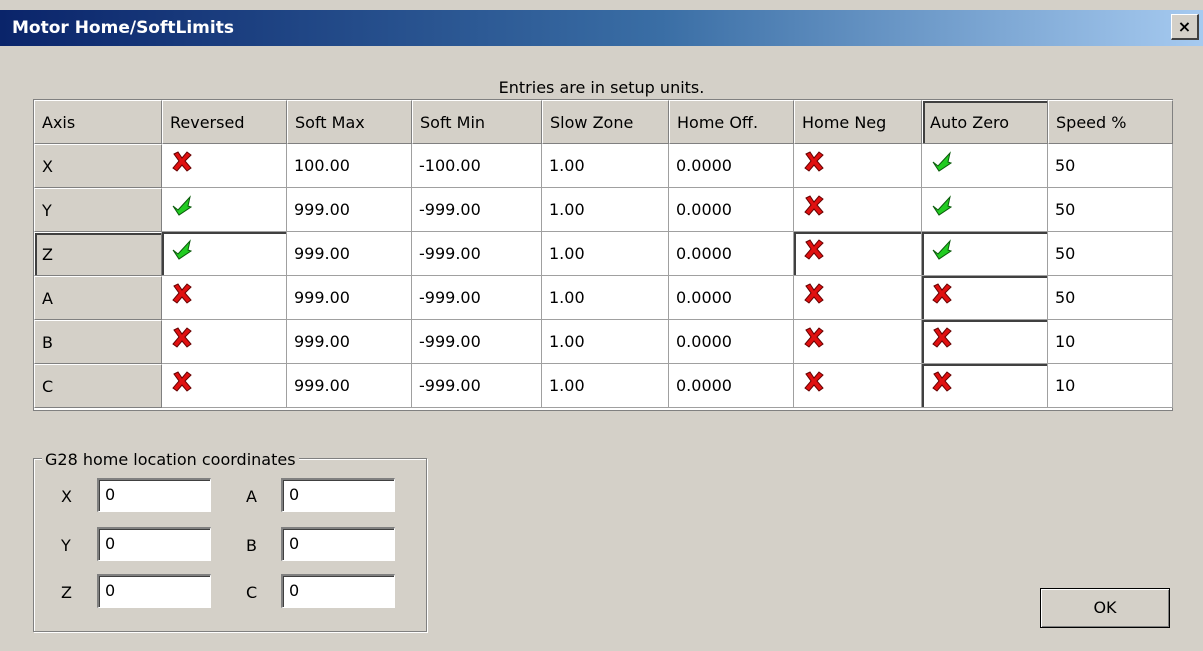 The height and width of the screenshot is (651, 1203). What do you see at coordinates (605, 210) in the screenshot?
I see `cell-y-slow-zone: 1.00` at bounding box center [605, 210].